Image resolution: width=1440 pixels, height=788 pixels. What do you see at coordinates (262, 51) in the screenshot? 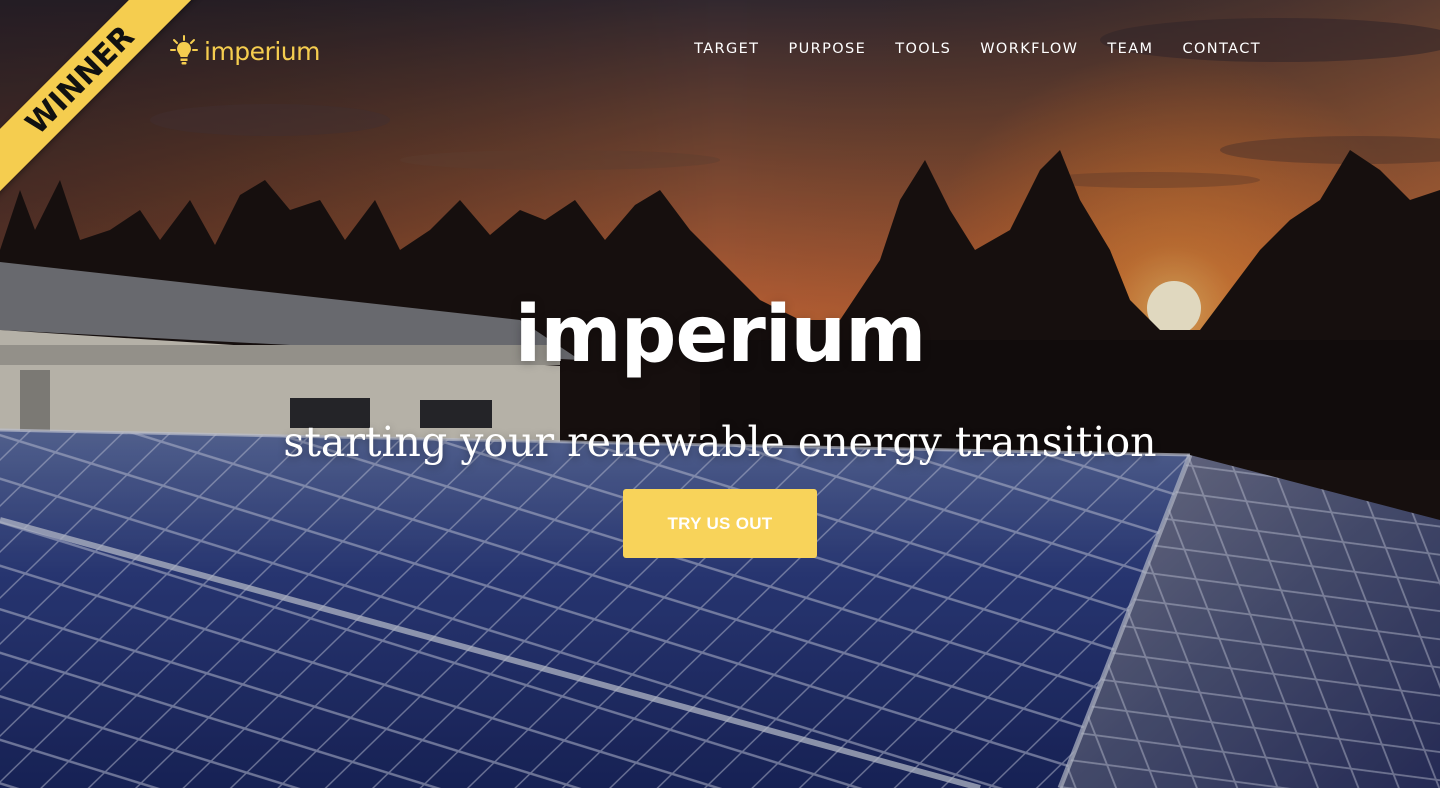
I see `brand-name: imperium` at bounding box center [262, 51].